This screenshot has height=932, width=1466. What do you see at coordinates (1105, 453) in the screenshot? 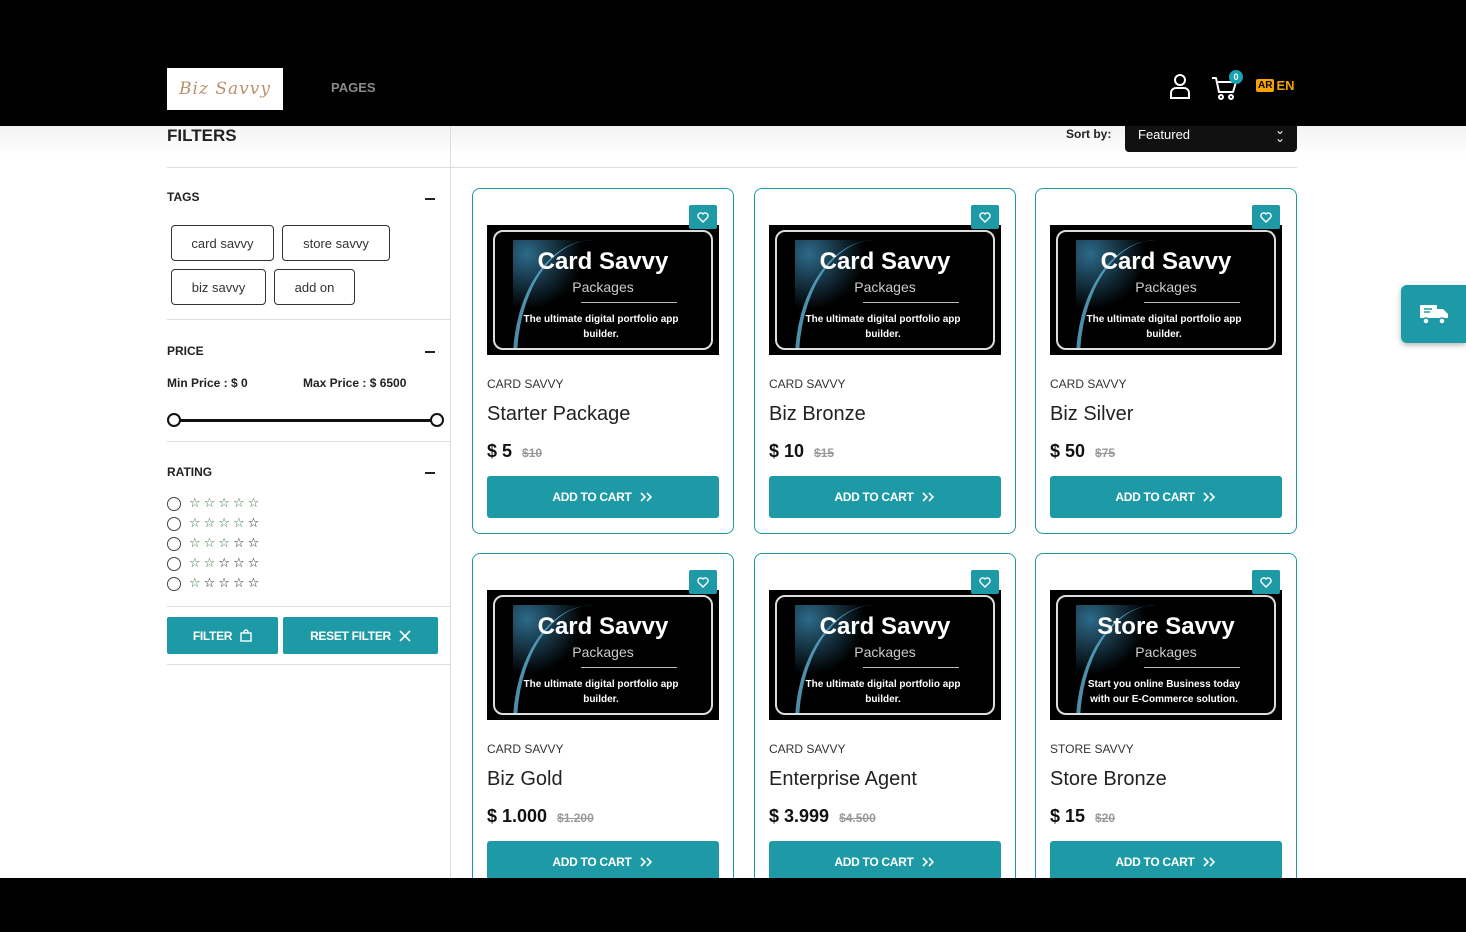
I see `product-old-price: $75` at bounding box center [1105, 453].